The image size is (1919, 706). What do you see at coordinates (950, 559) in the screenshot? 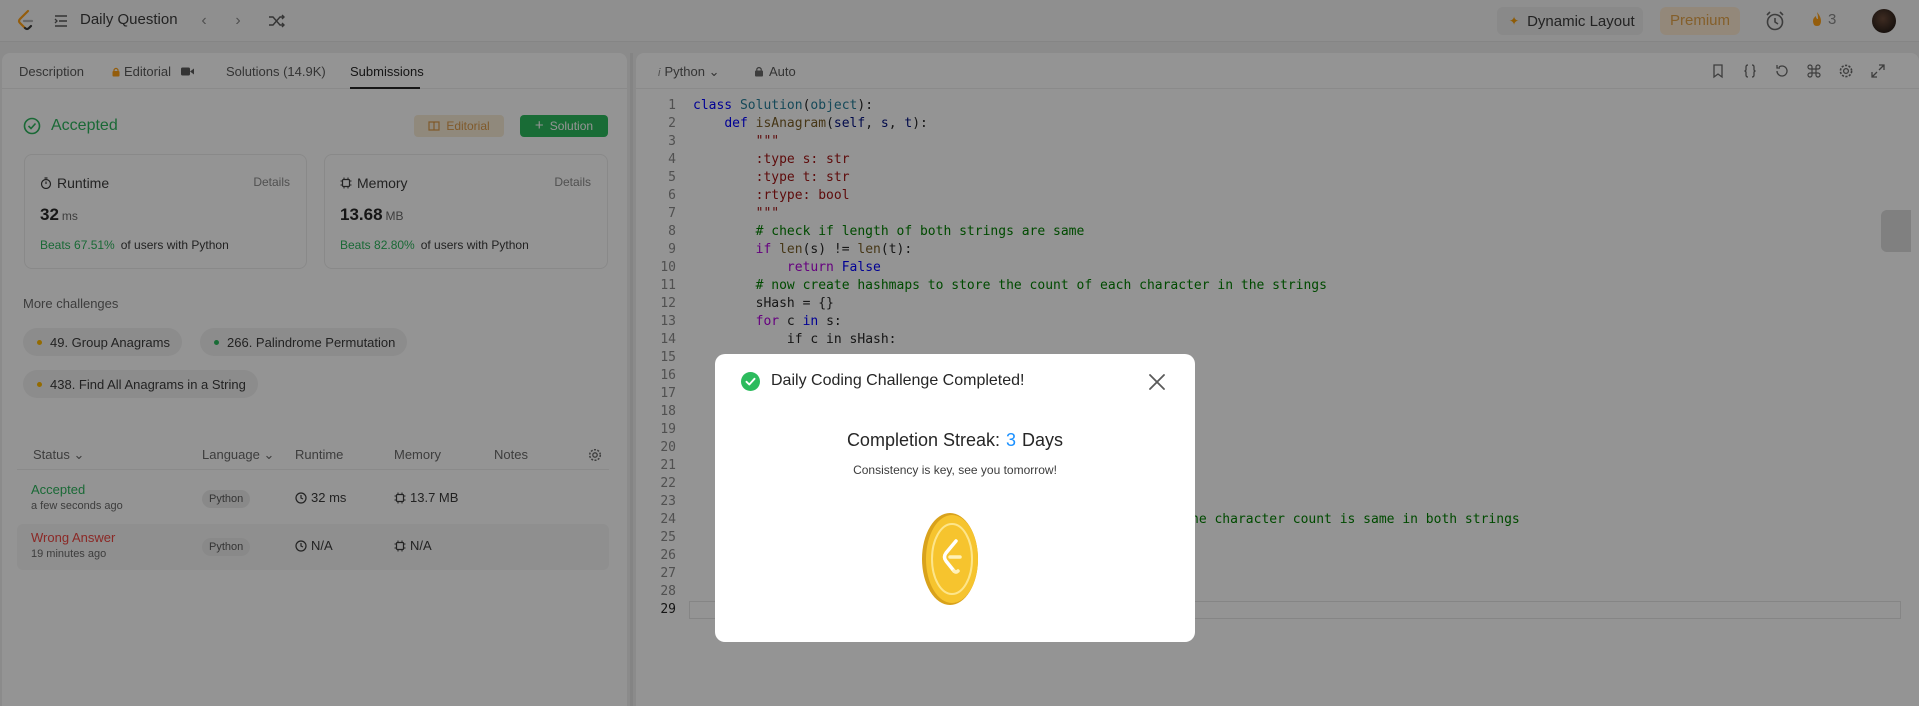
I see `gold-coin-icon` at bounding box center [950, 559].